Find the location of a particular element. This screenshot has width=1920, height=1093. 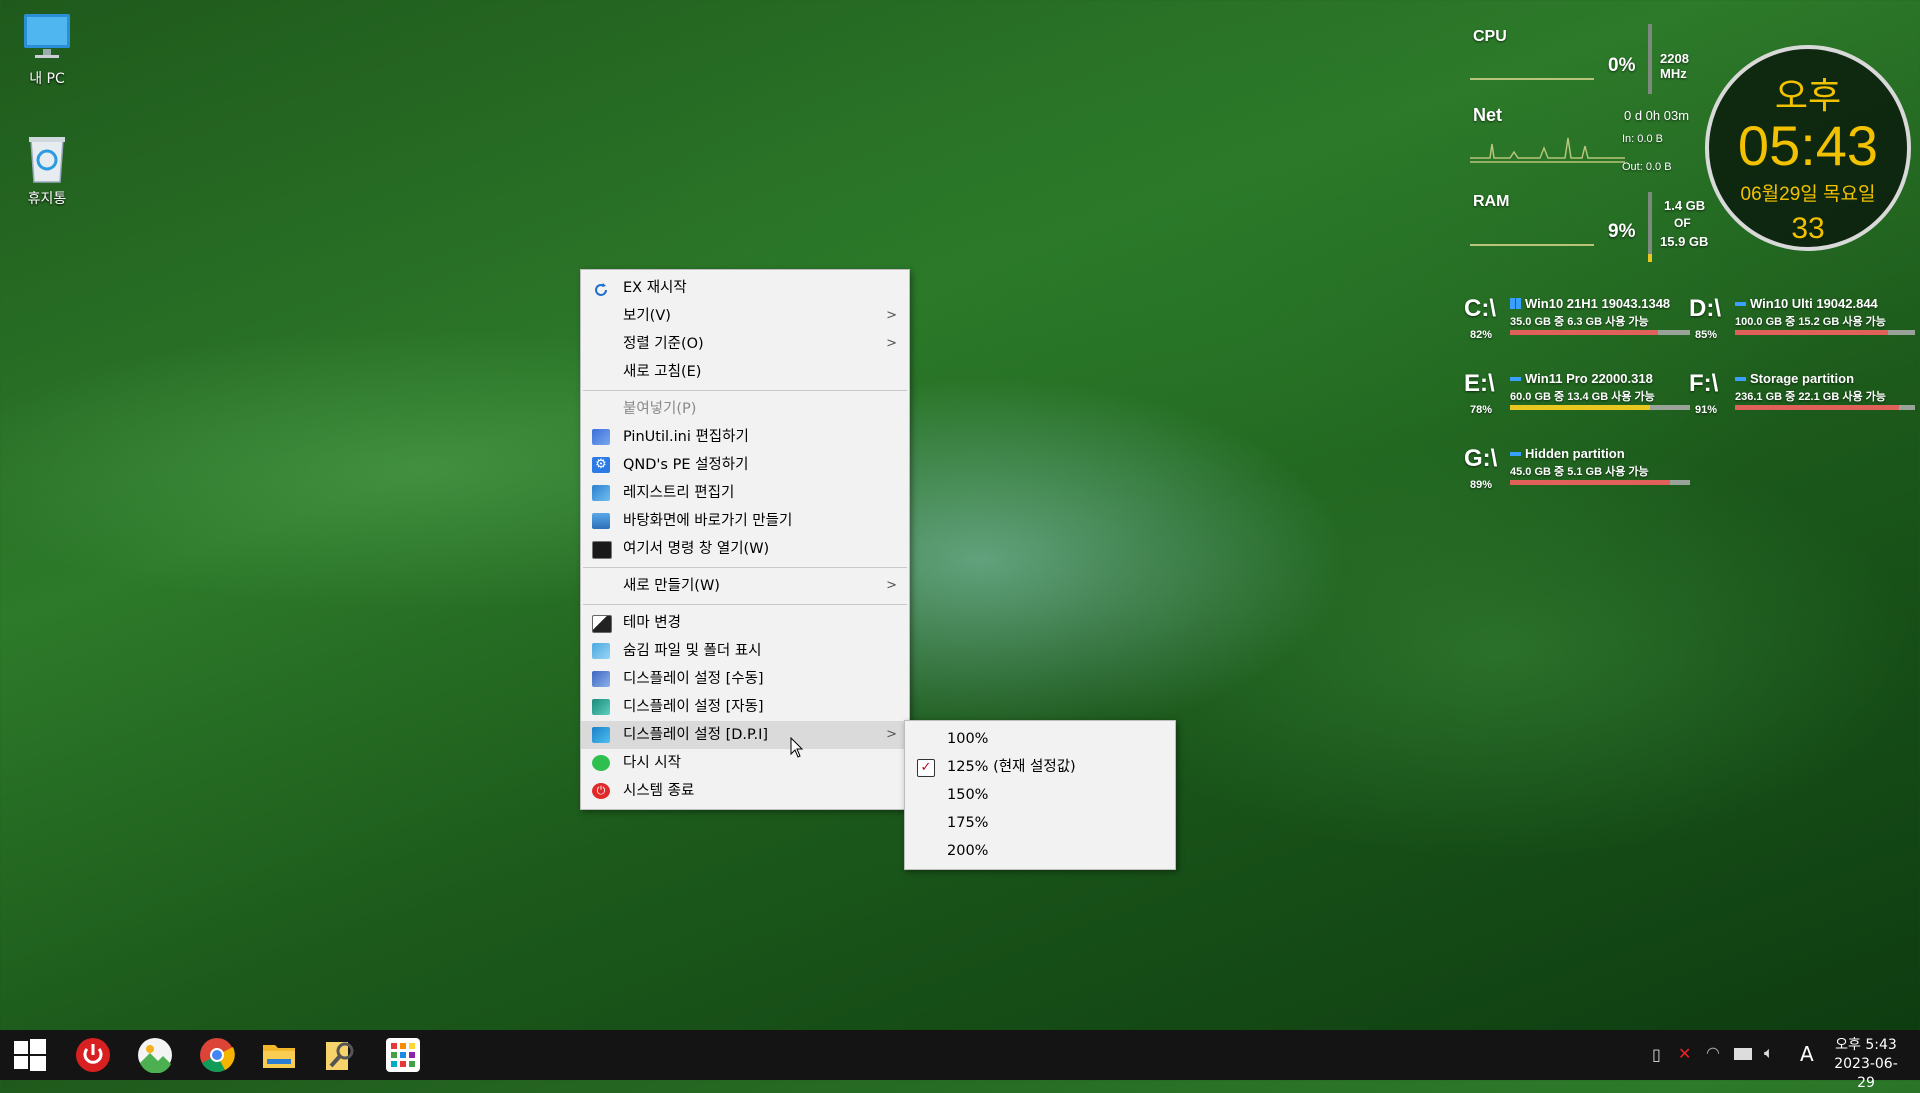

menu-item-label: PinUtil.ini 편집하기 is located at coordinates (686, 437).